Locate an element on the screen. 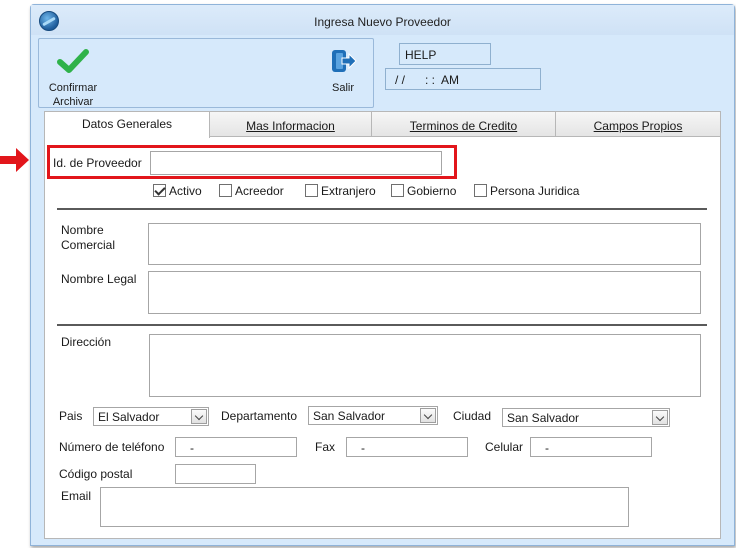 The height and width of the screenshot is (548, 736). datetime-field: / / : : AM is located at coordinates (463, 79).